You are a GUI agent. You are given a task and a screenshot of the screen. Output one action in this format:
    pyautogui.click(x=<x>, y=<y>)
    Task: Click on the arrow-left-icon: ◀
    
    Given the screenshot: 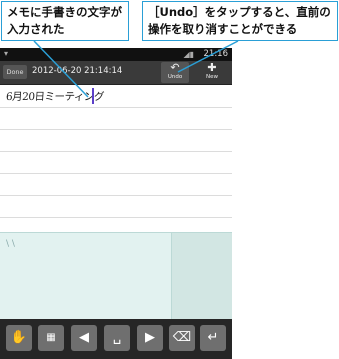 What is the action you would take?
    pyautogui.click(x=84, y=338)
    